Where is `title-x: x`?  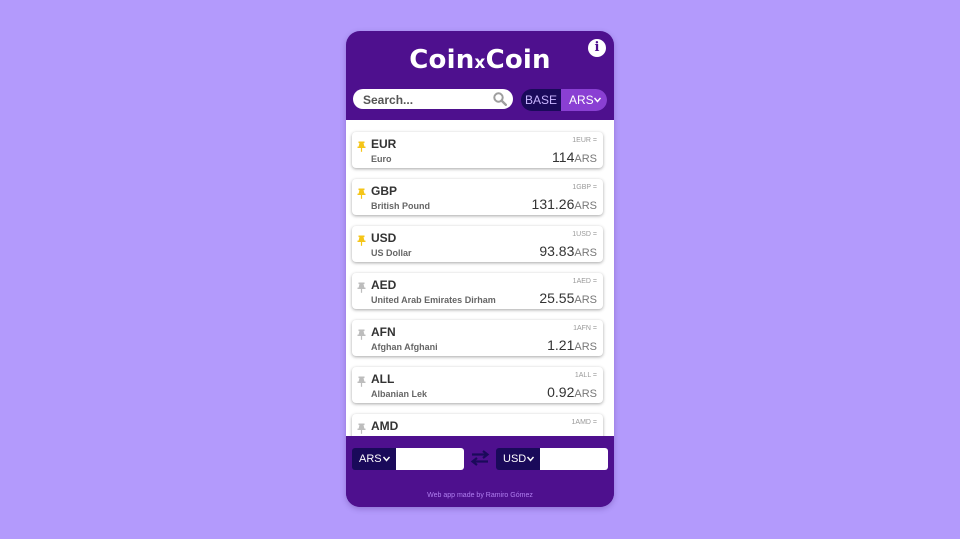 title-x: x is located at coordinates (480, 63).